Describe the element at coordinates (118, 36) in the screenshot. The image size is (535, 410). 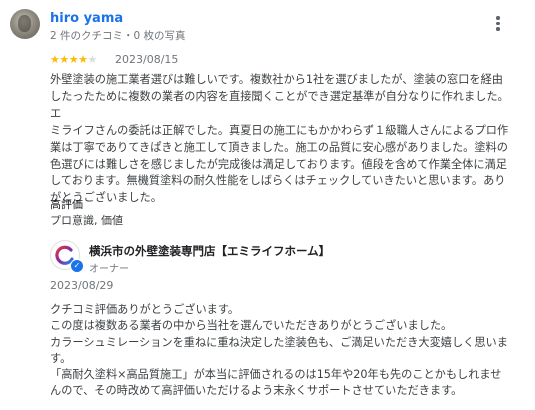
I see `reviewer-meta: 2 件のクチコミ・0 枚の写真` at that location.